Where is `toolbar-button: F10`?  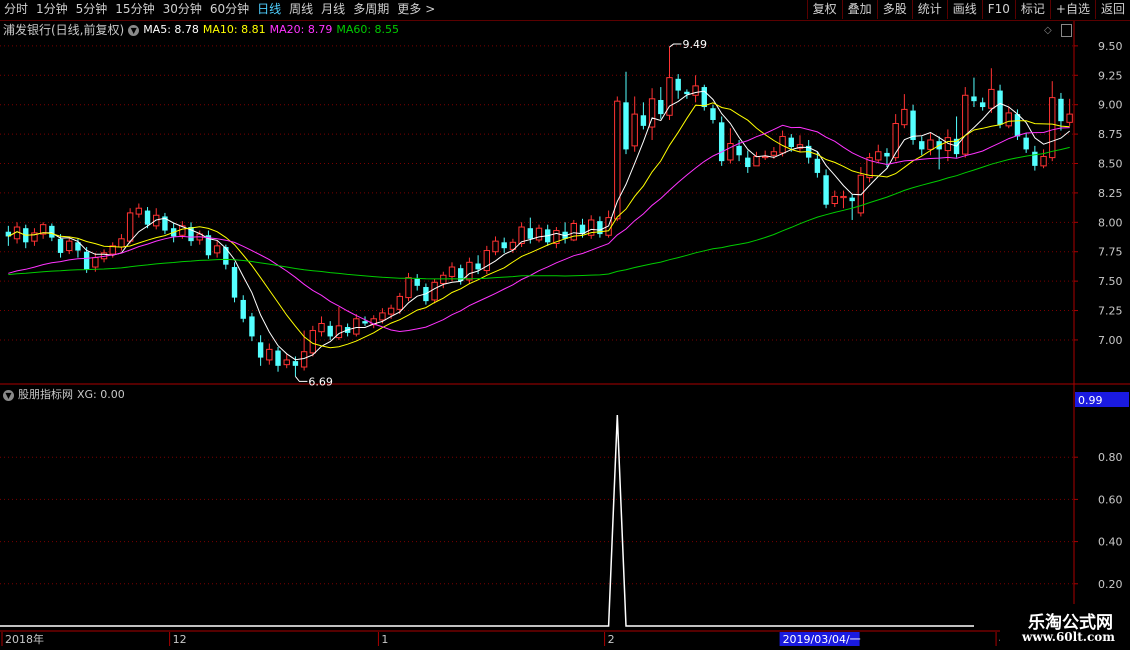
toolbar-button: F10 is located at coordinates (998, 9).